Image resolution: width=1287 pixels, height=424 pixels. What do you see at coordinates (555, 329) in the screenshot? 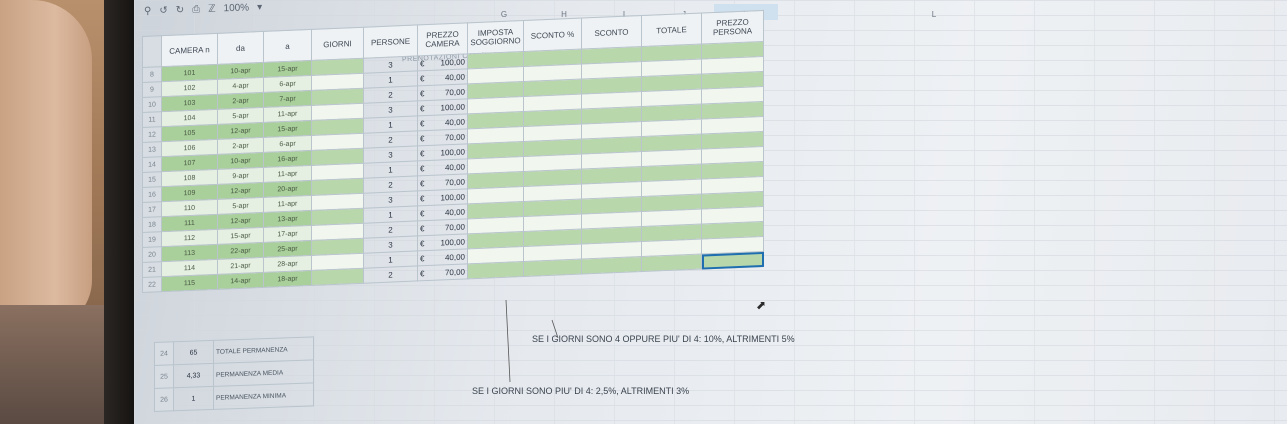
I see `pointer-line-sconto` at bounding box center [555, 329].